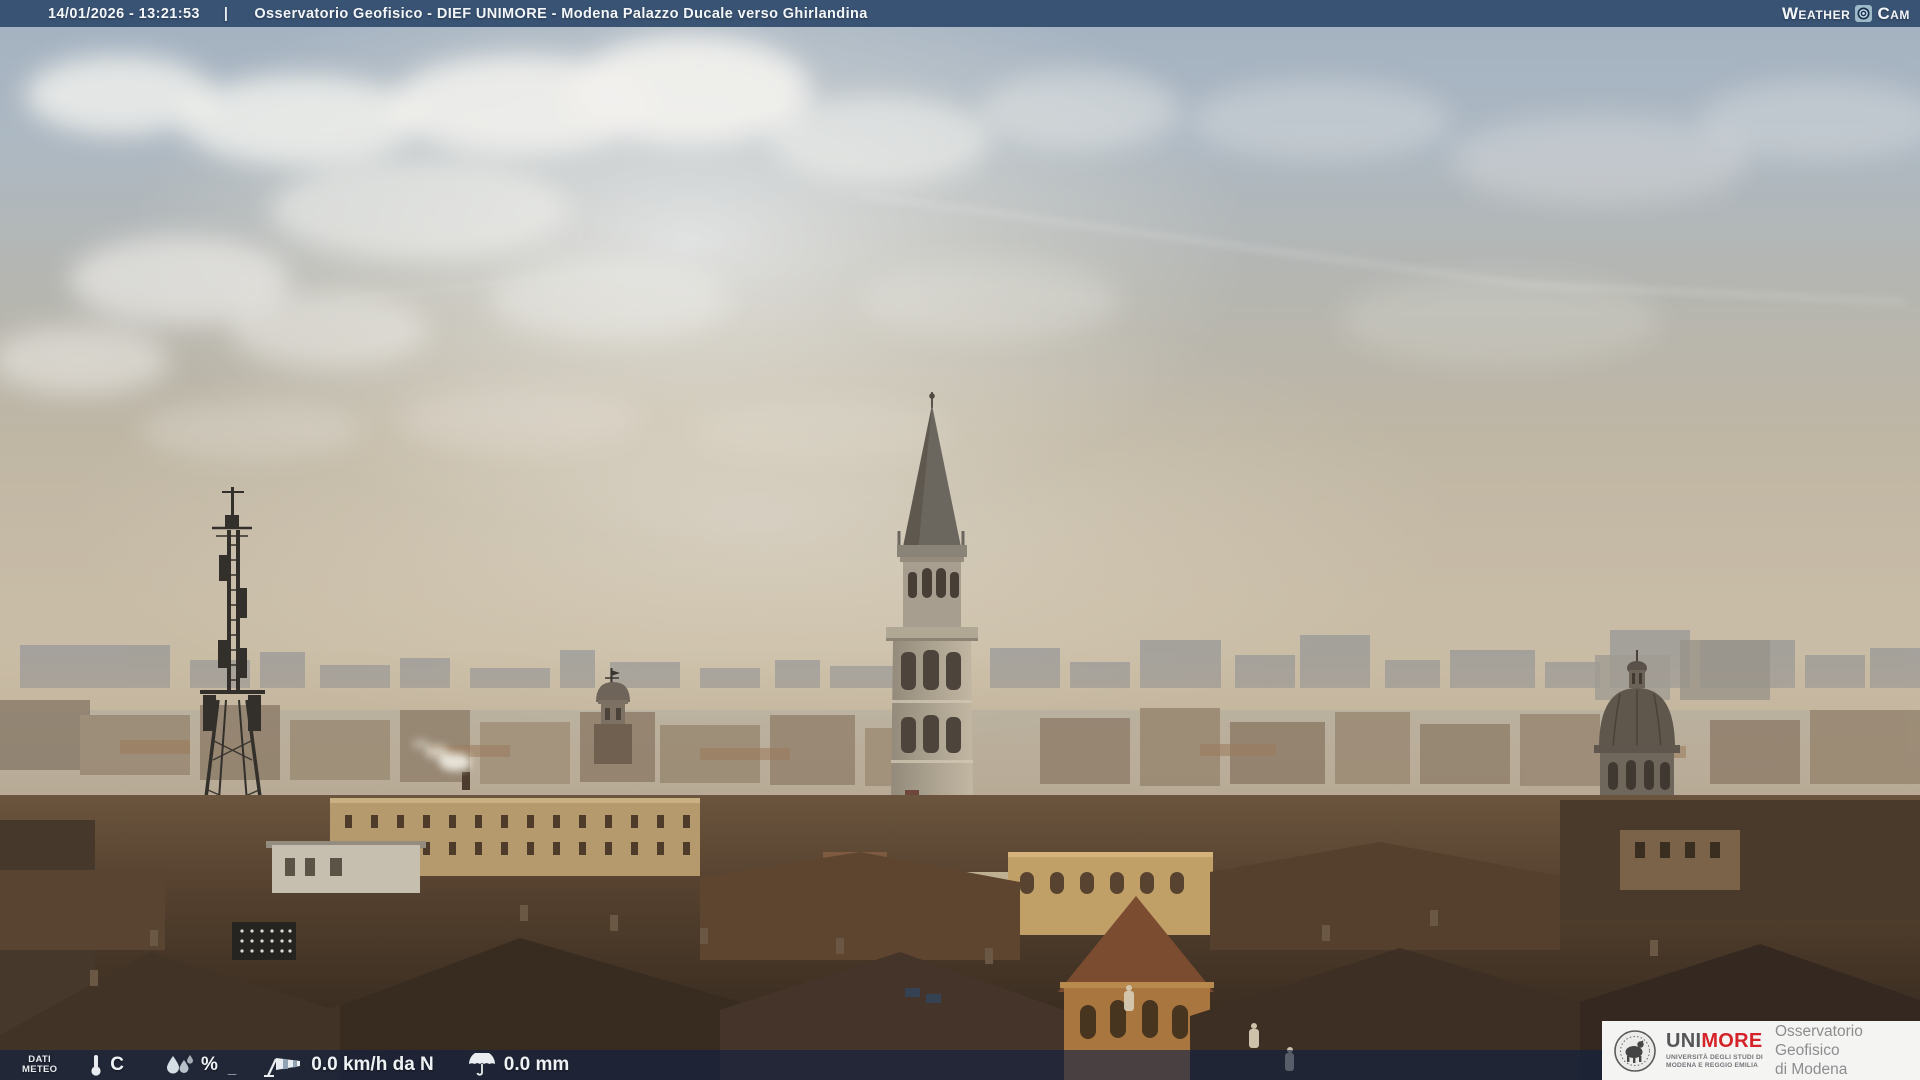  Describe the element at coordinates (40, 1069) in the screenshot. I see `dati-label-line2: METEO` at that location.